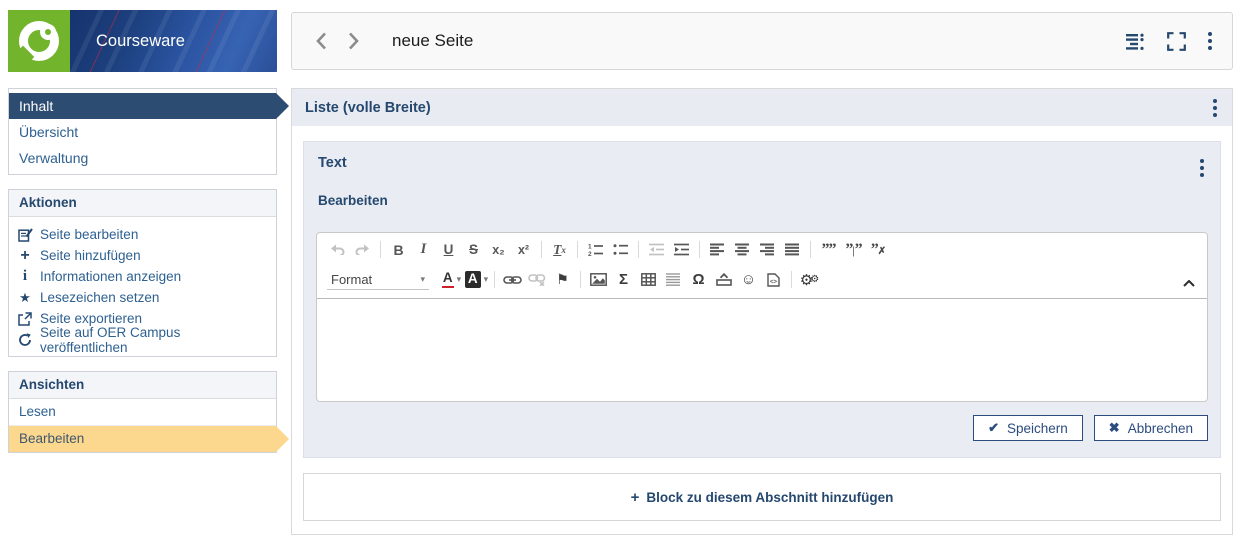  What do you see at coordinates (762, 41) in the screenshot?
I see `page-header: neue Seite` at bounding box center [762, 41].